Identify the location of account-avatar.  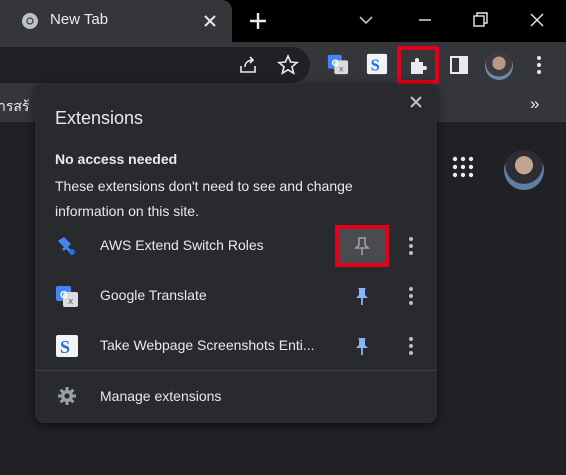
(524, 170).